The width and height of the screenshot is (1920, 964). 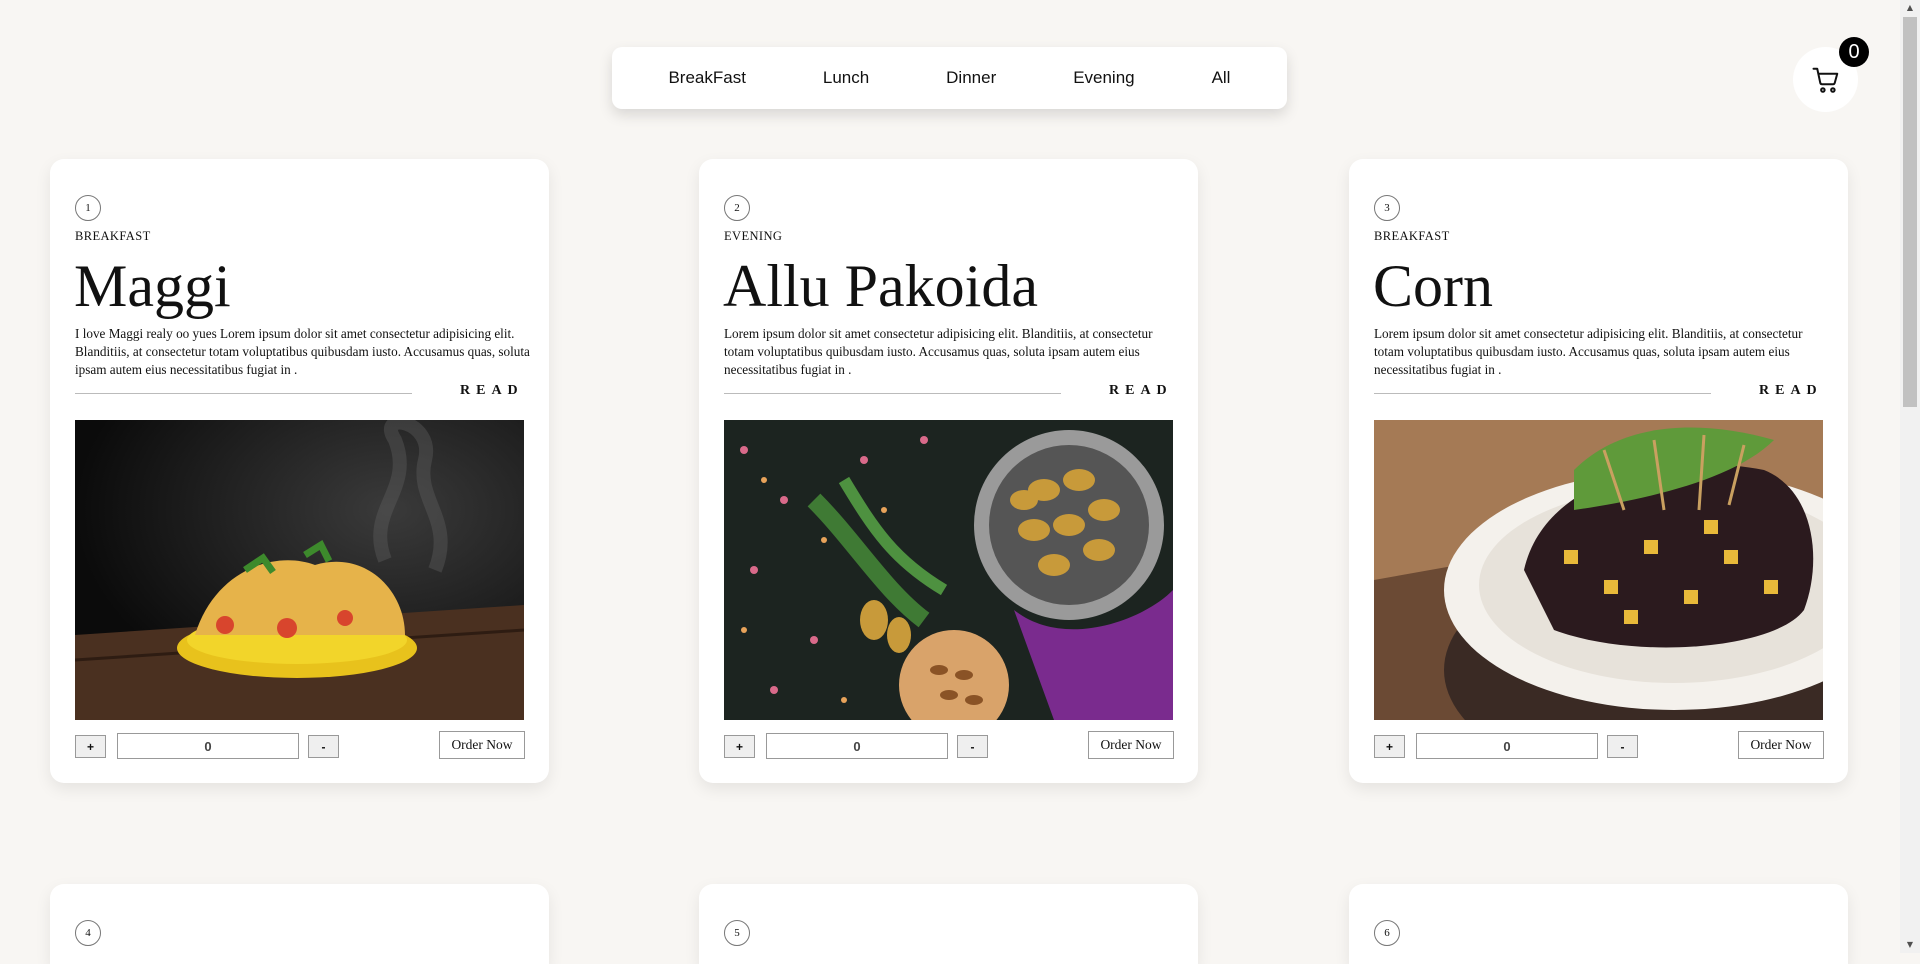 I want to click on card-number: 4, so click(x=88, y=933).